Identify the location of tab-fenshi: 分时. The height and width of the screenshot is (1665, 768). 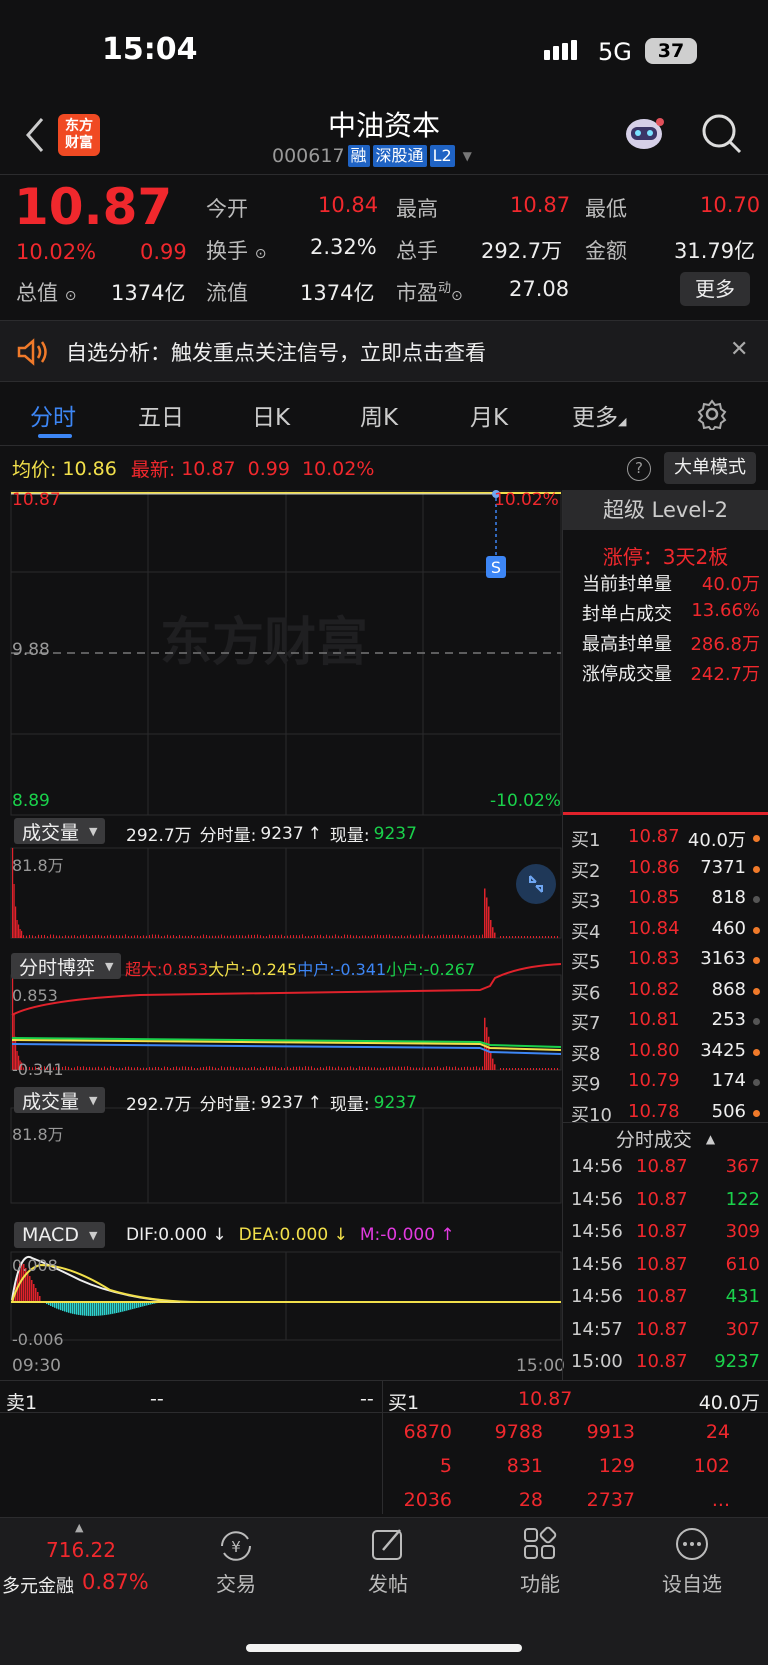
(53, 415).